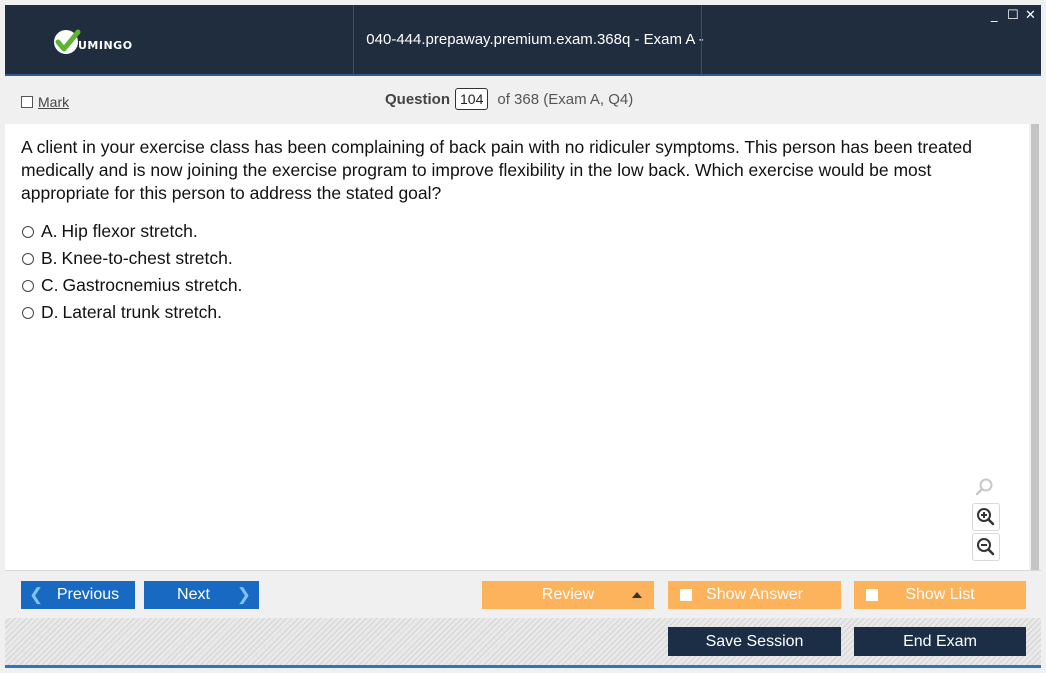 The height and width of the screenshot is (673, 1046). What do you see at coordinates (243, 594) in the screenshot?
I see `chevron-right-icon: ❯` at bounding box center [243, 594].